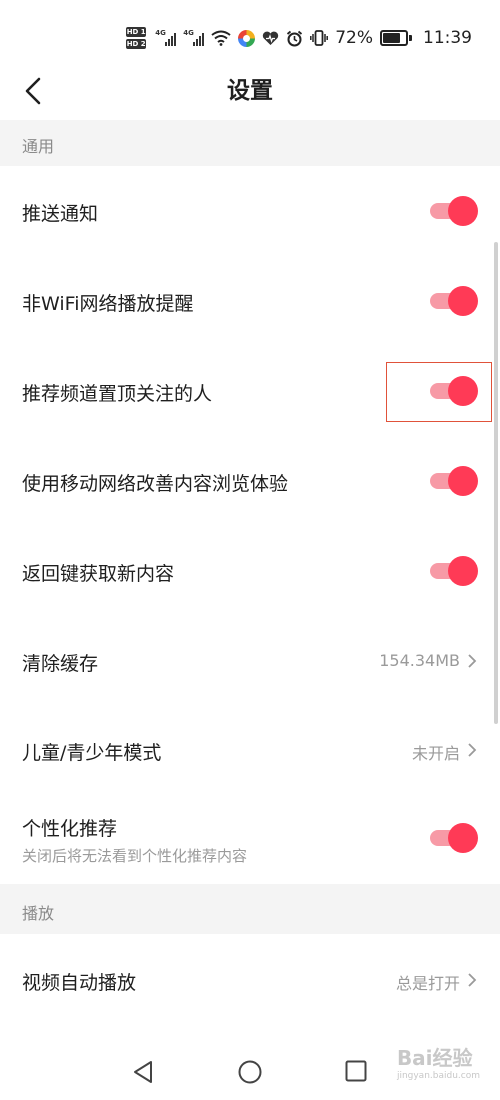  Describe the element at coordinates (98, 574) in the screenshot. I see `setting-label: 返回键获取新内容` at that location.